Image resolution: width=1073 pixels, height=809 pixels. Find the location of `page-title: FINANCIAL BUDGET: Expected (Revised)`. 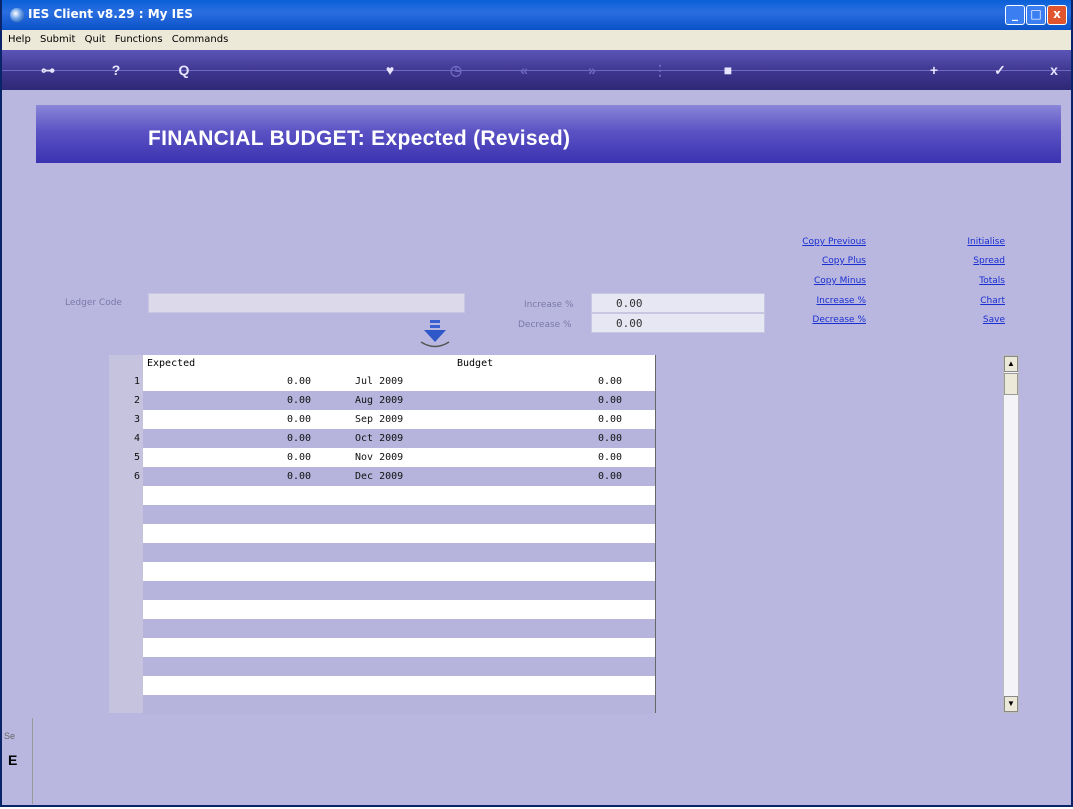

page-title: FINANCIAL BUDGET: Expected (Revised) is located at coordinates (359, 138).